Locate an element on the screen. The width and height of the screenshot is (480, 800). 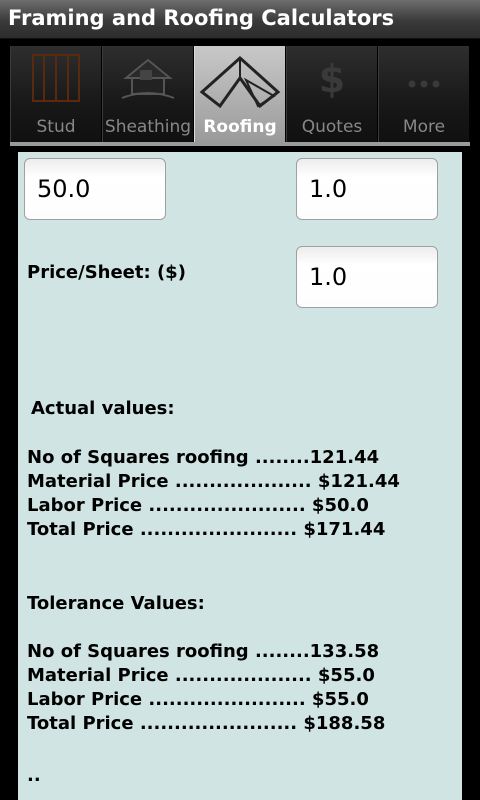
tolerance-values-header: Tolerance Values: is located at coordinates (116, 603).